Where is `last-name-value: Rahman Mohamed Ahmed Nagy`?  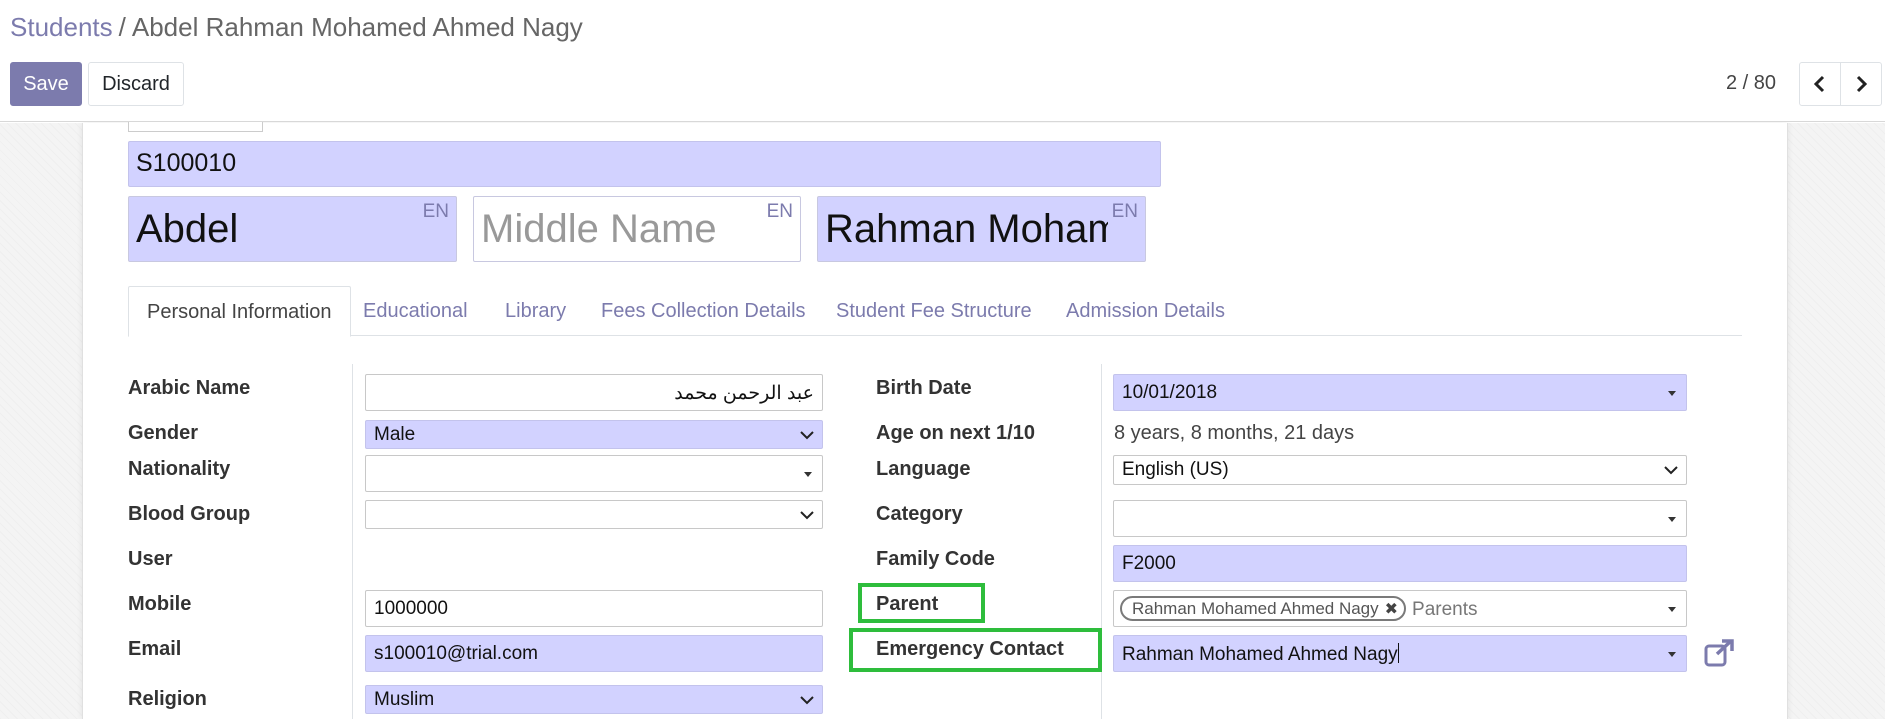
last-name-value: Rahman Mohamed Ahmed Nagy is located at coordinates (966, 229).